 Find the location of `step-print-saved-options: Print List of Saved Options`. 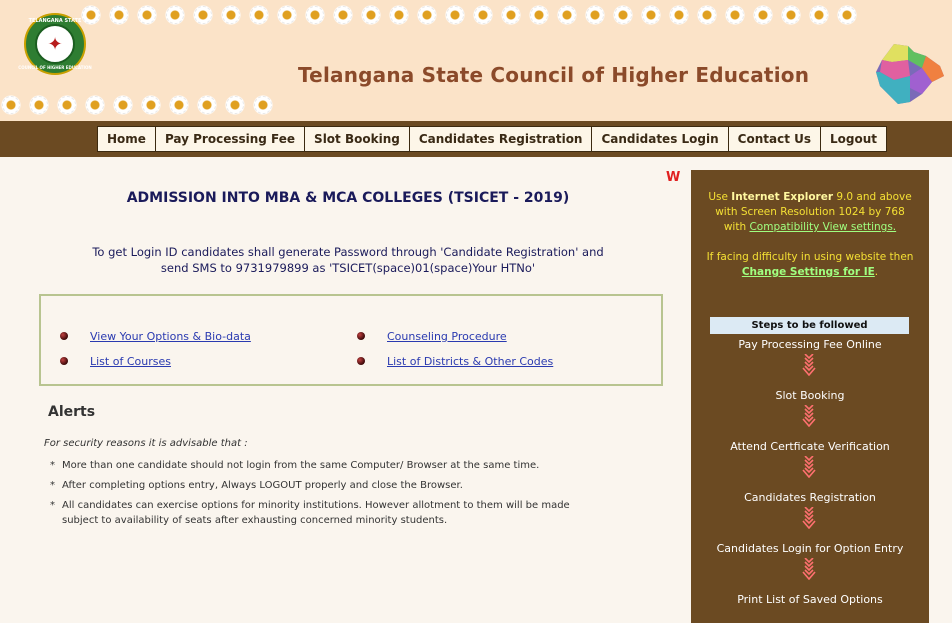

step-print-saved-options: Print List of Saved Options is located at coordinates (810, 599).